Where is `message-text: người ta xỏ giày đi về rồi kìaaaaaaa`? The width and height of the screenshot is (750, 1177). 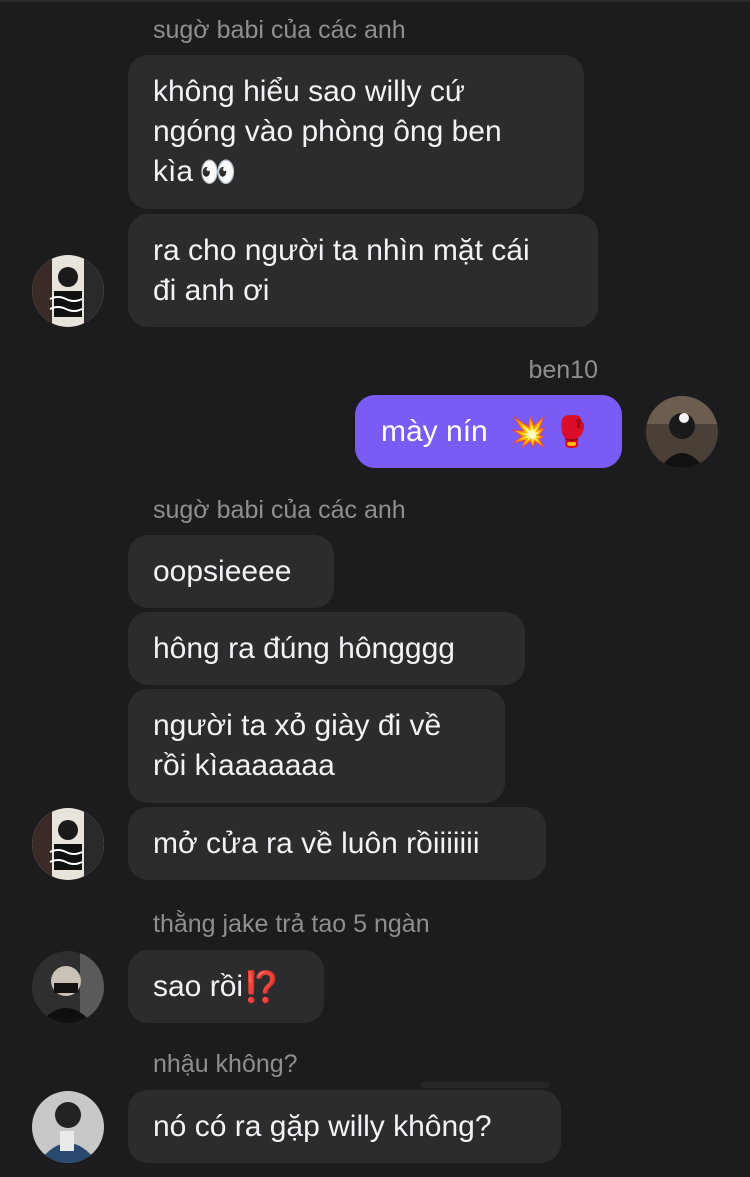
message-text: người ta xỏ giày đi về rồi kìaaaaaaa is located at coordinates (297, 745).